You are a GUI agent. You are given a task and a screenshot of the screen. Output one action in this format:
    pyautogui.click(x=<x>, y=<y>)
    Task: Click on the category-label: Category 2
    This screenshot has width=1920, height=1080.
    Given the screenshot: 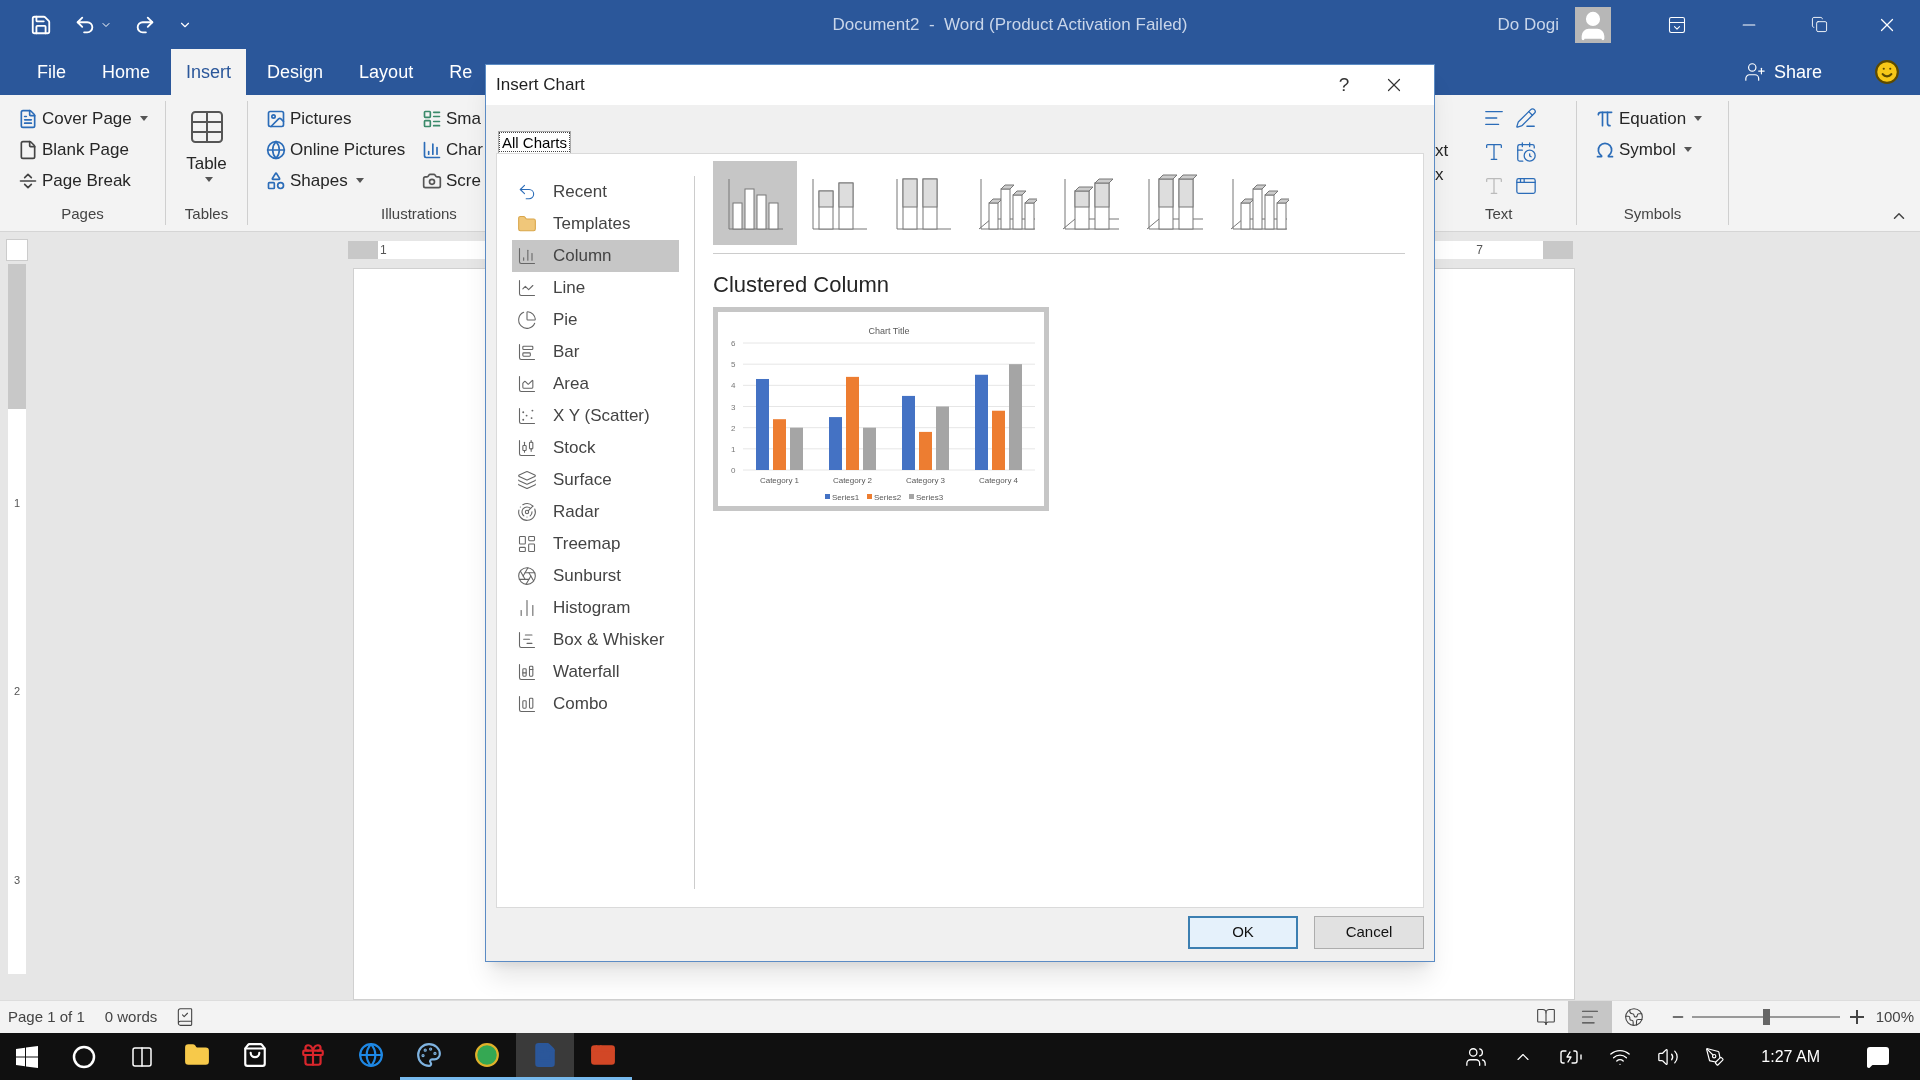 What is the action you would take?
    pyautogui.click(x=852, y=480)
    